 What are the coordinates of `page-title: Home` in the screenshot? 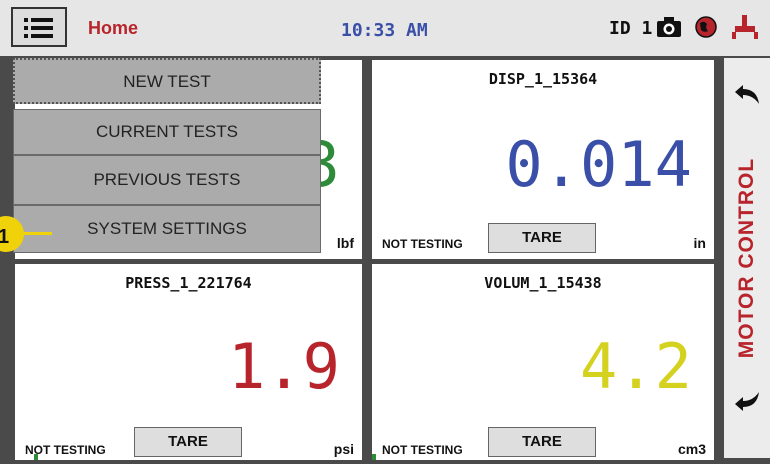 It's located at (113, 28).